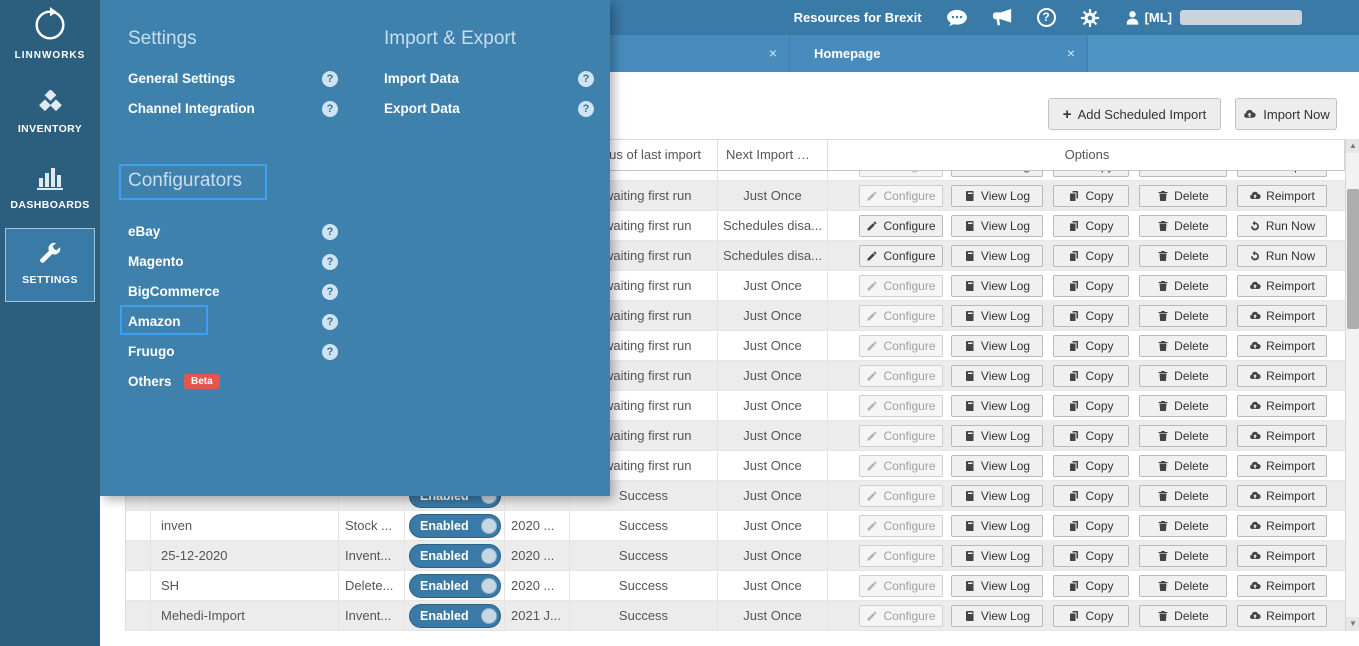 This screenshot has height=646, width=1359. Describe the element at coordinates (499, 109) in the screenshot. I see `menu-item-export-data: Export Data ?` at that location.